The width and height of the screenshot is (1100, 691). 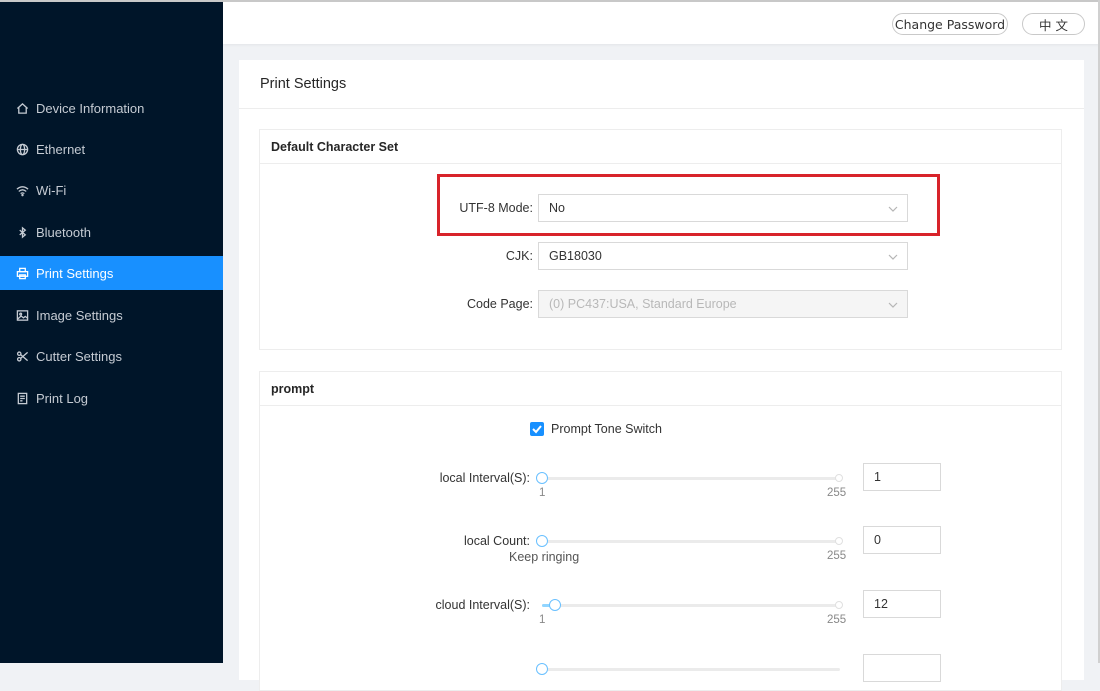 What do you see at coordinates (482, 605) in the screenshot?
I see `cloud-interval-label: cloud Interval(S):` at bounding box center [482, 605].